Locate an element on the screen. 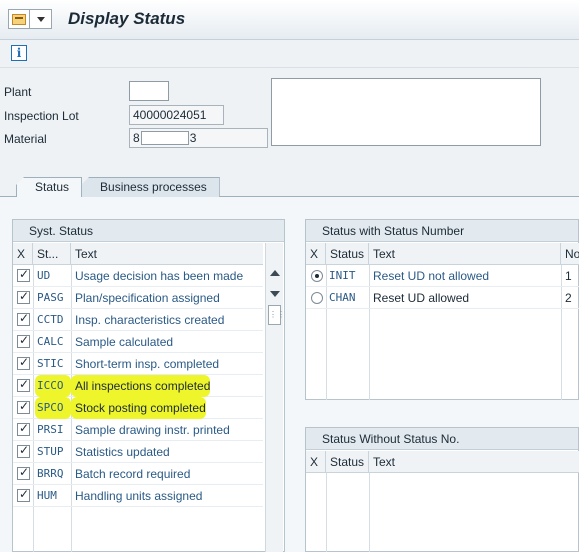 Image resolution: width=579 pixels, height=552 pixels. table-row: HUM Handling units assigned is located at coordinates (138, 496).